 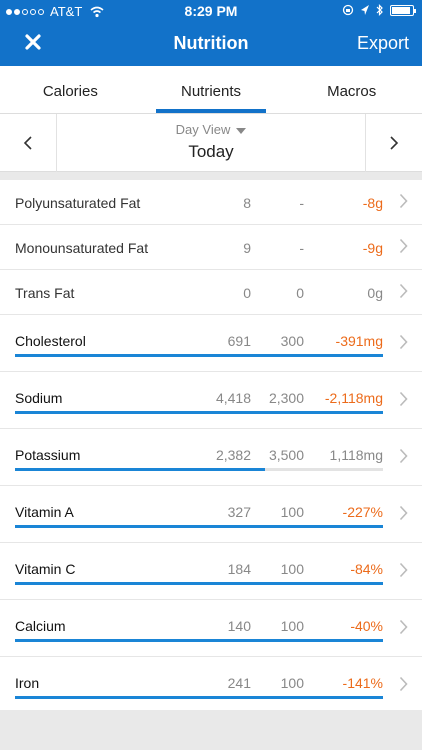 I want to click on nutrient-goal: 2,300, so click(x=286, y=398).